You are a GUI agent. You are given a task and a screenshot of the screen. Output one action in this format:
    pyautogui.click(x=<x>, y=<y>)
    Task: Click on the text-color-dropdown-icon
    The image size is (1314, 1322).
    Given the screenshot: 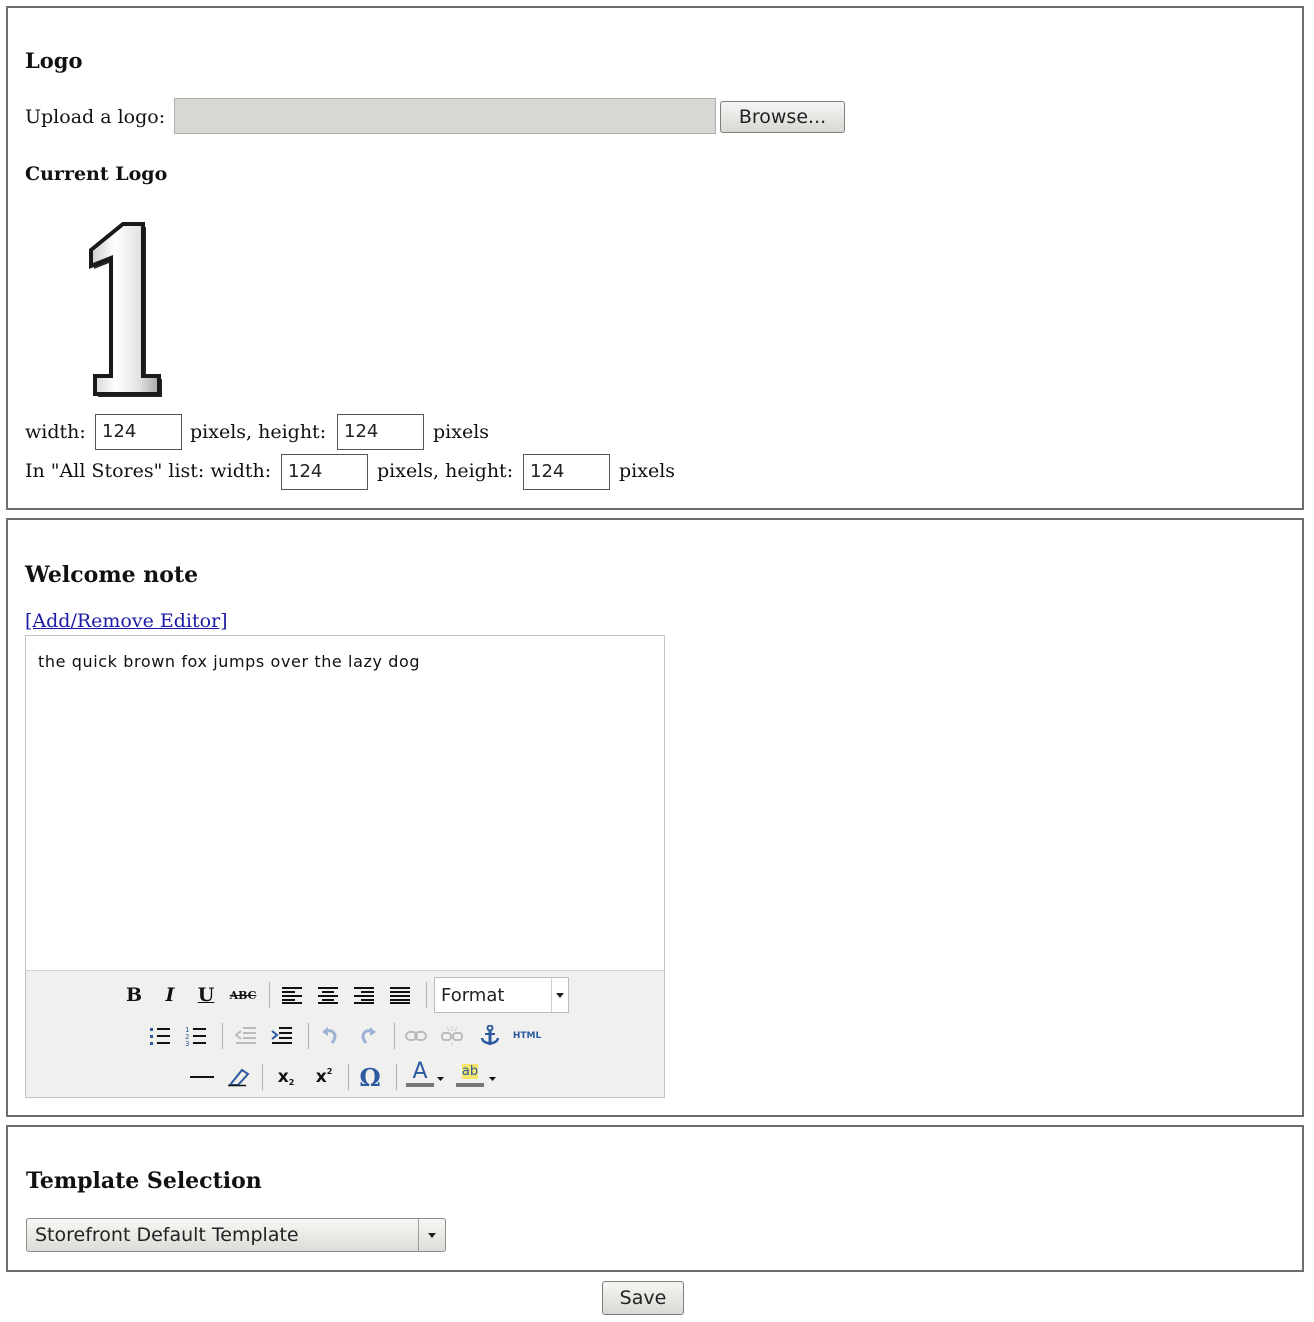 What is the action you would take?
    pyautogui.click(x=440, y=1079)
    